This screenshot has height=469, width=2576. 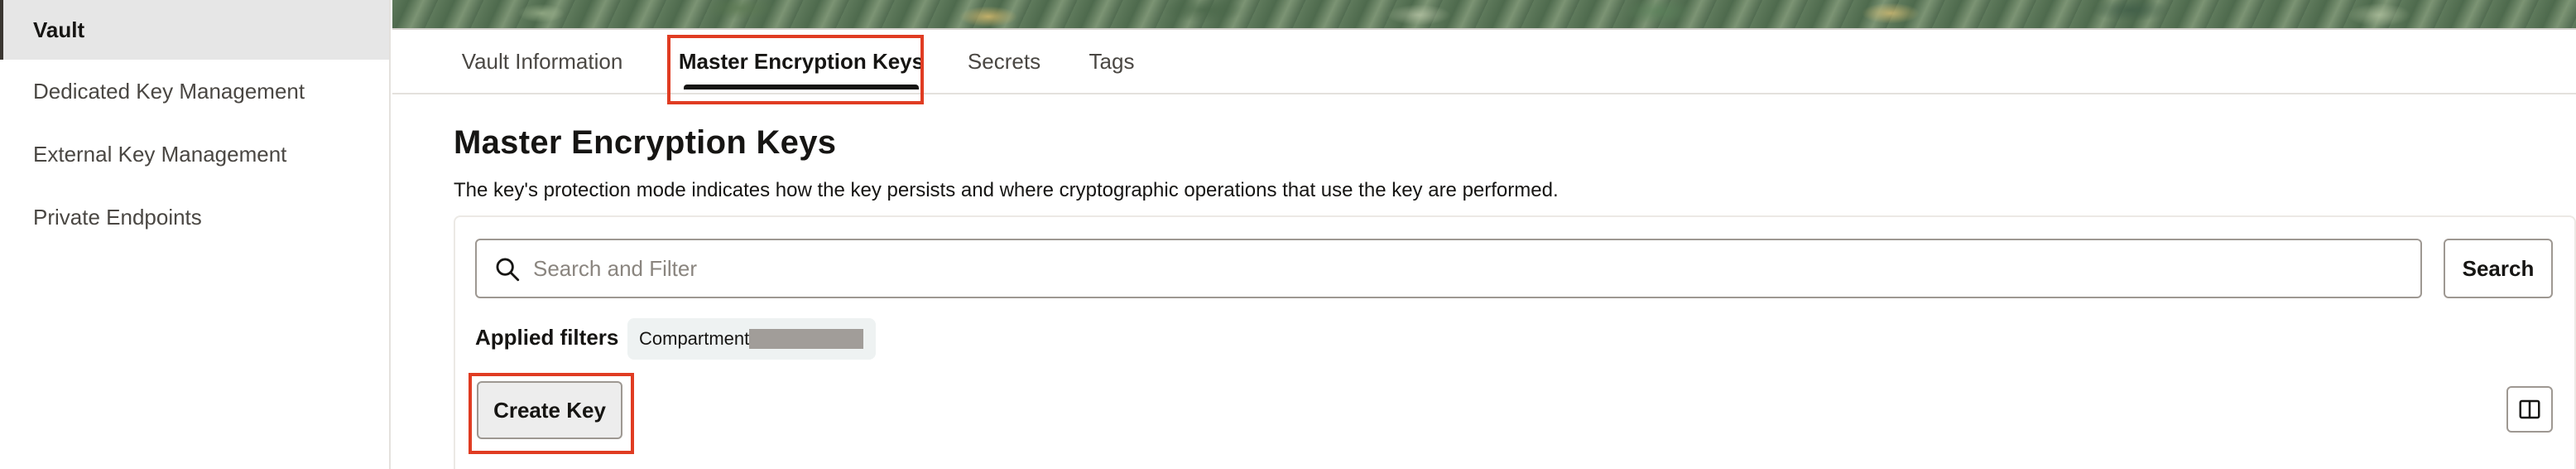 I want to click on redacted-value, so click(x=806, y=339).